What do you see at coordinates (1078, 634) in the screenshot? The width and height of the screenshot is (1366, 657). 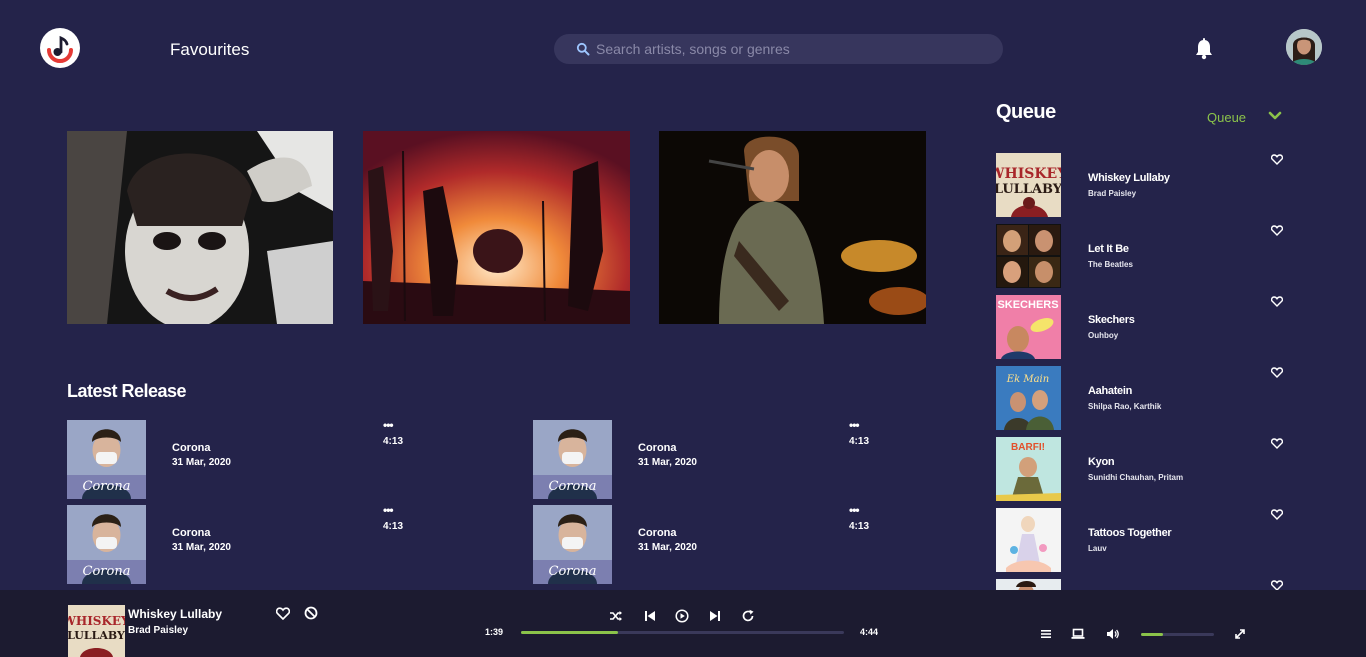 I see `device-button` at bounding box center [1078, 634].